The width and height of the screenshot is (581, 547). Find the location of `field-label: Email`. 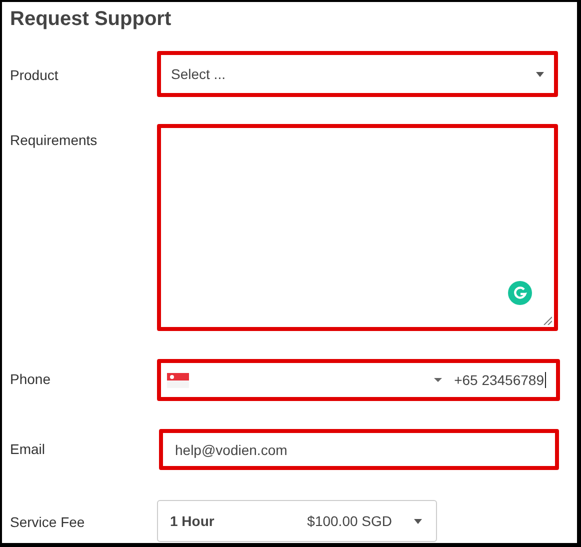

field-label: Email is located at coordinates (27, 448).